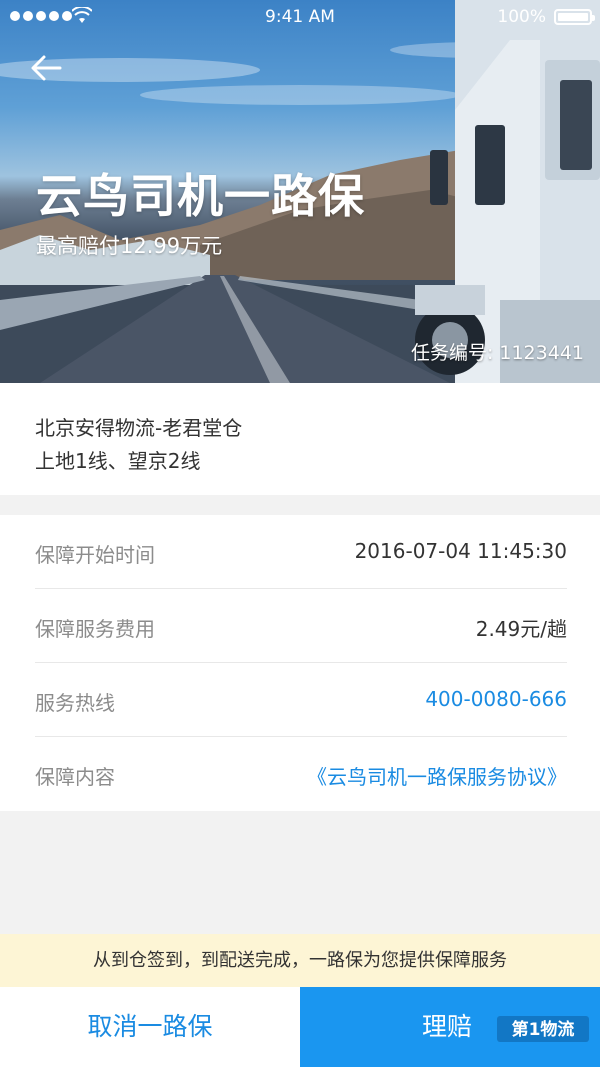  I want to click on detail-label: 保障内容, so click(75, 777).